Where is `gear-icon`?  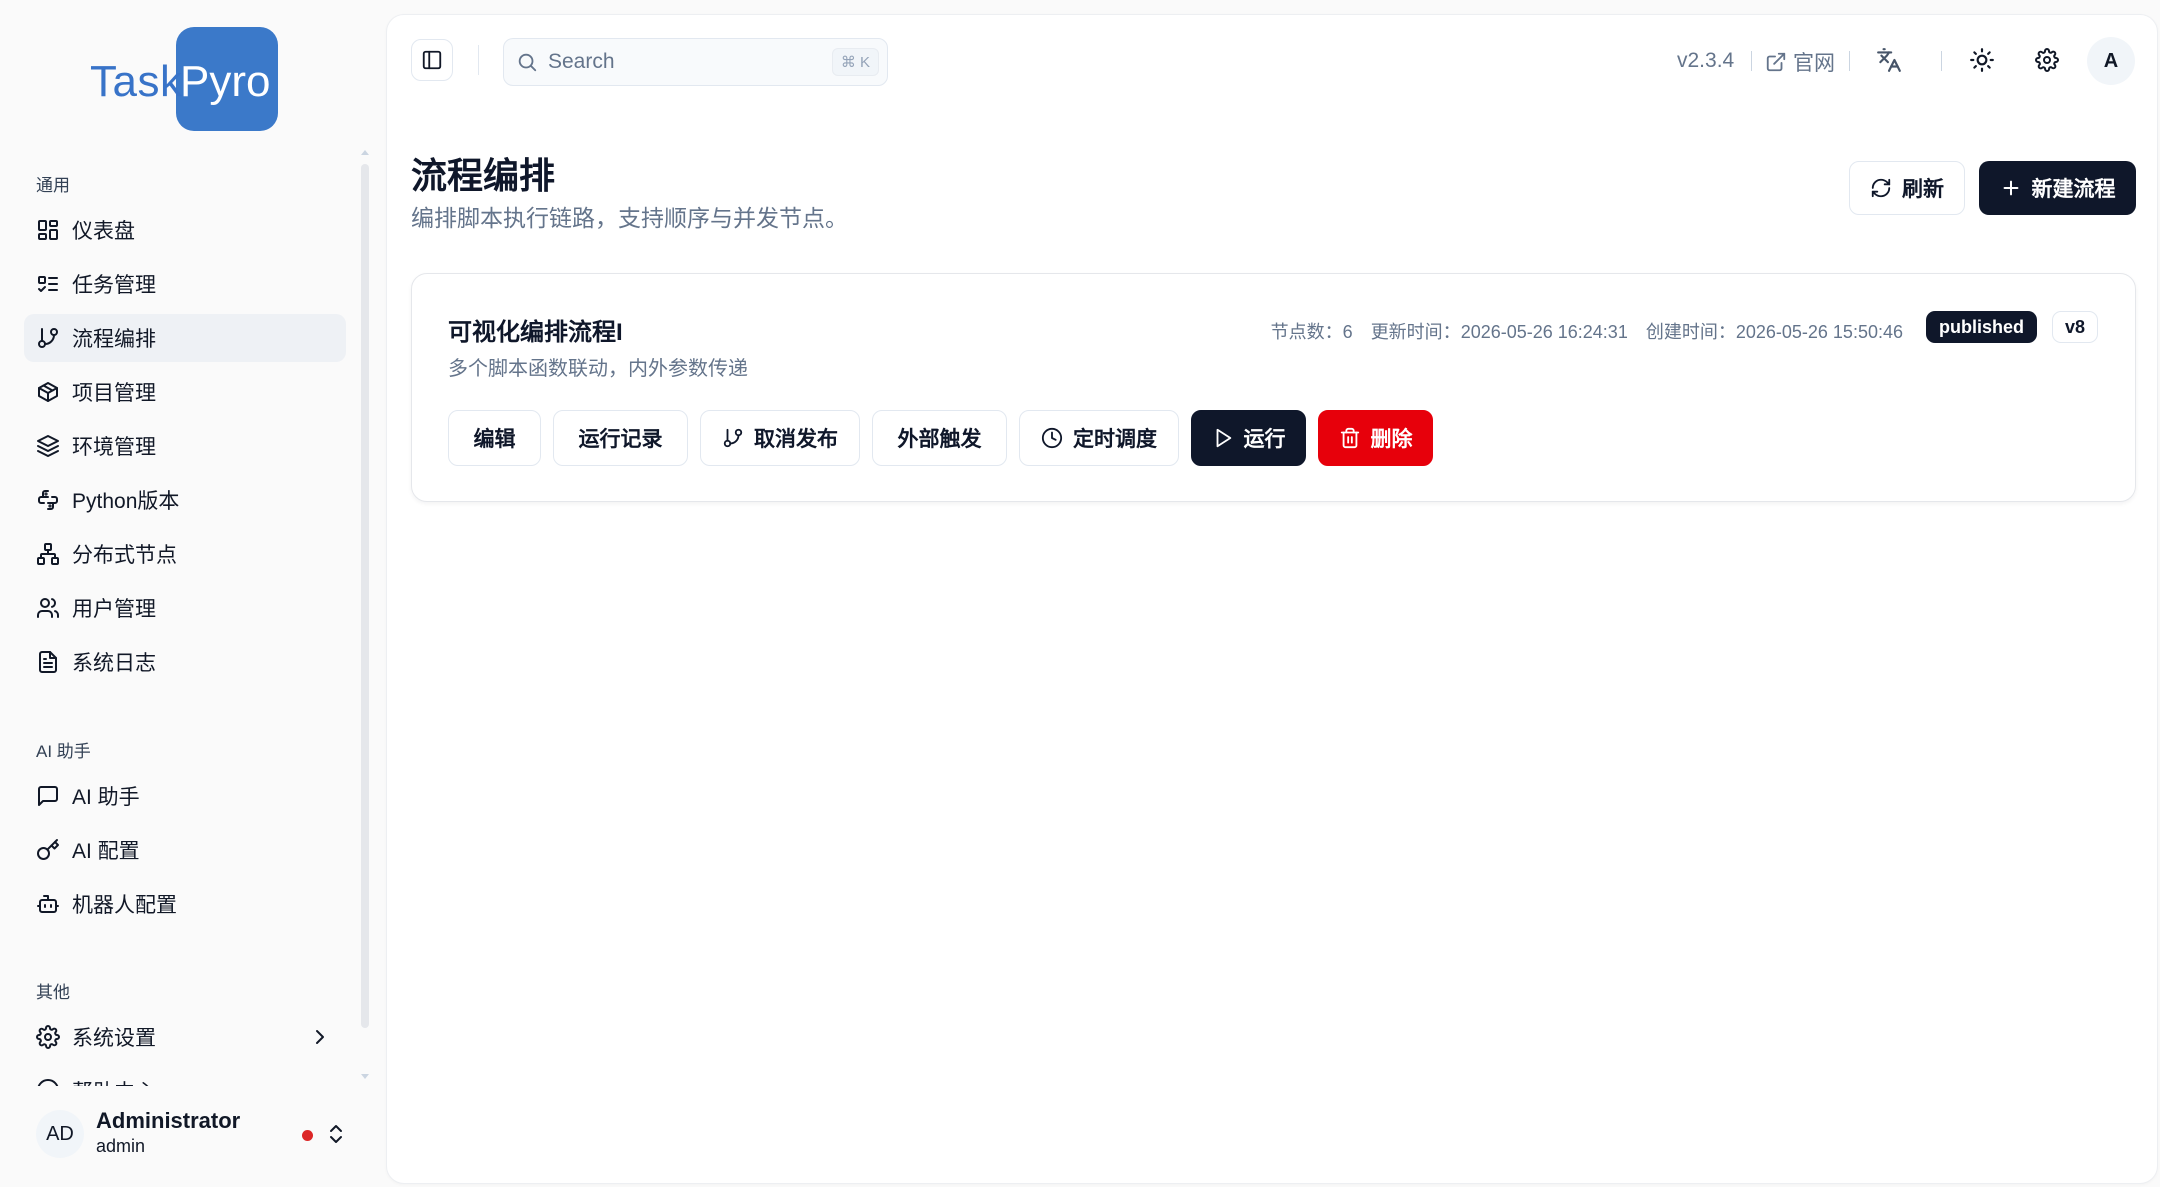 gear-icon is located at coordinates (2047, 60).